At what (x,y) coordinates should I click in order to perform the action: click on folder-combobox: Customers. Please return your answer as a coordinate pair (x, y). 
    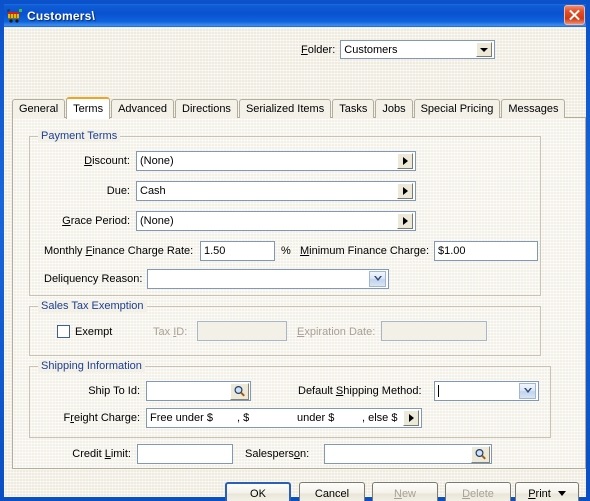
    Looking at the image, I should click on (418, 49).